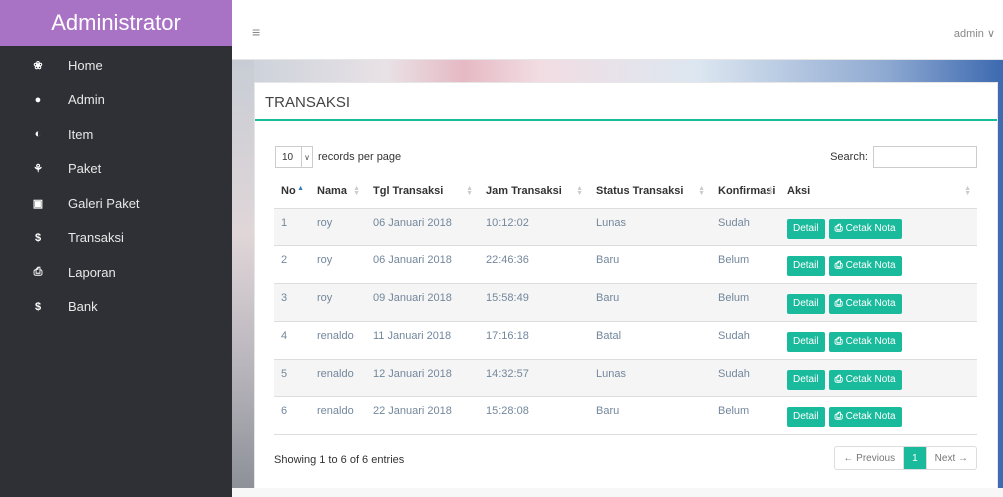  What do you see at coordinates (878, 191) in the screenshot?
I see `column-header-aksi: Aksi ▲ ▼` at bounding box center [878, 191].